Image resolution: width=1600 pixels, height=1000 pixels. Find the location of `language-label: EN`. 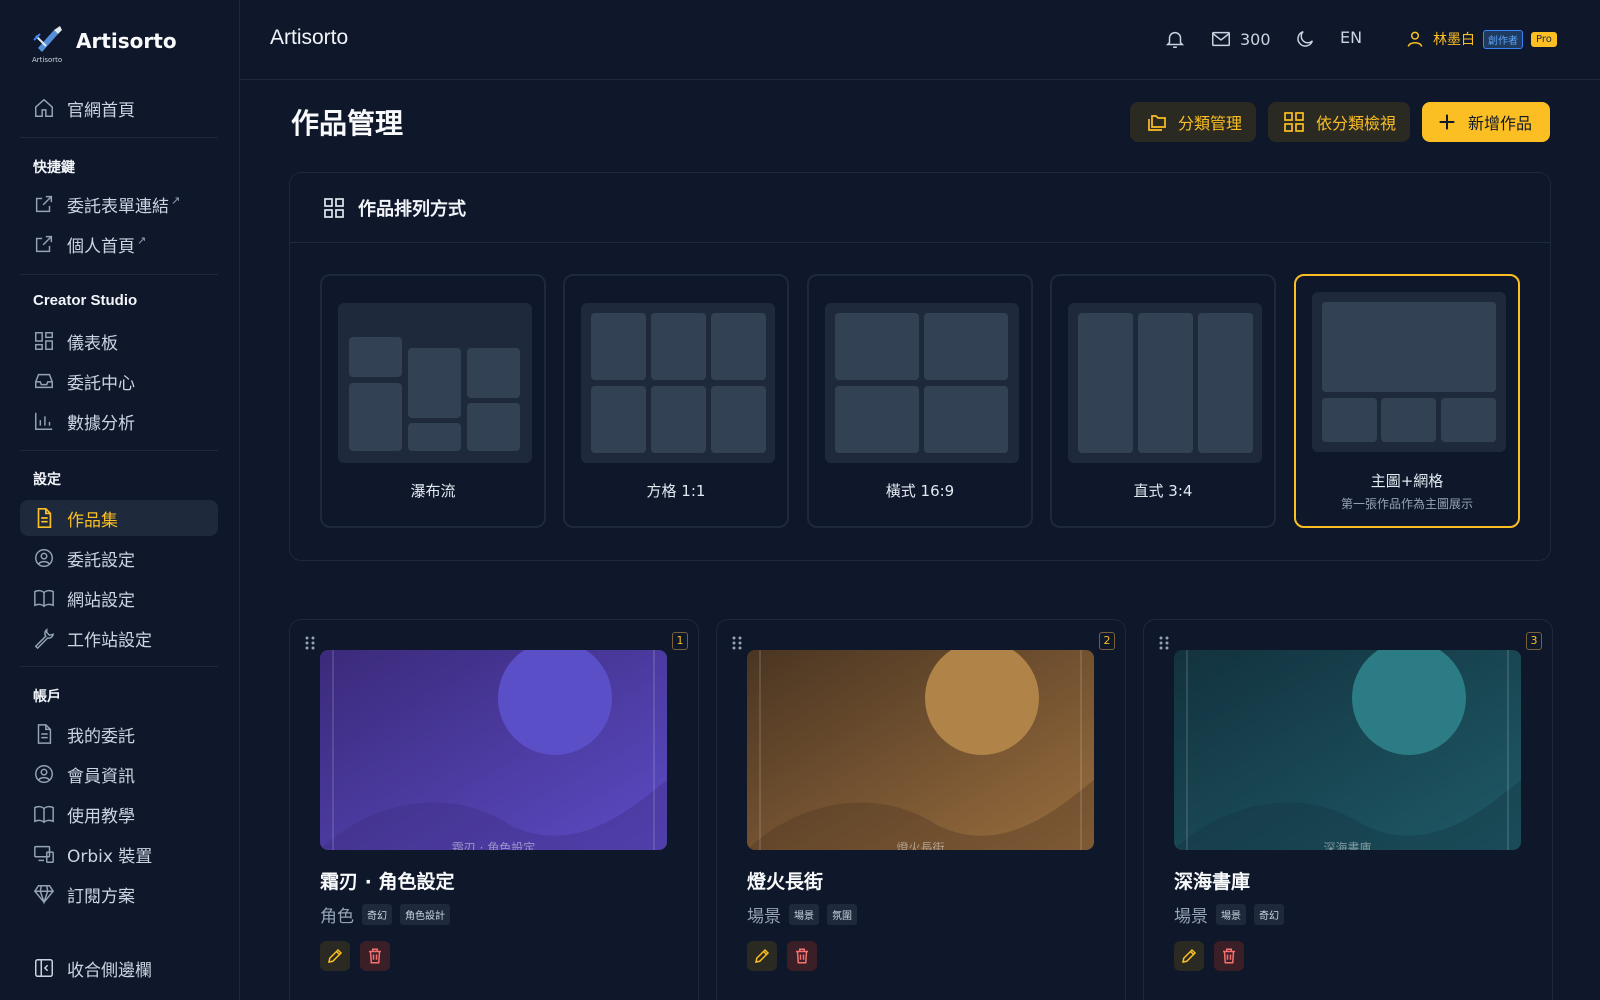

language-label: EN is located at coordinates (1351, 37).